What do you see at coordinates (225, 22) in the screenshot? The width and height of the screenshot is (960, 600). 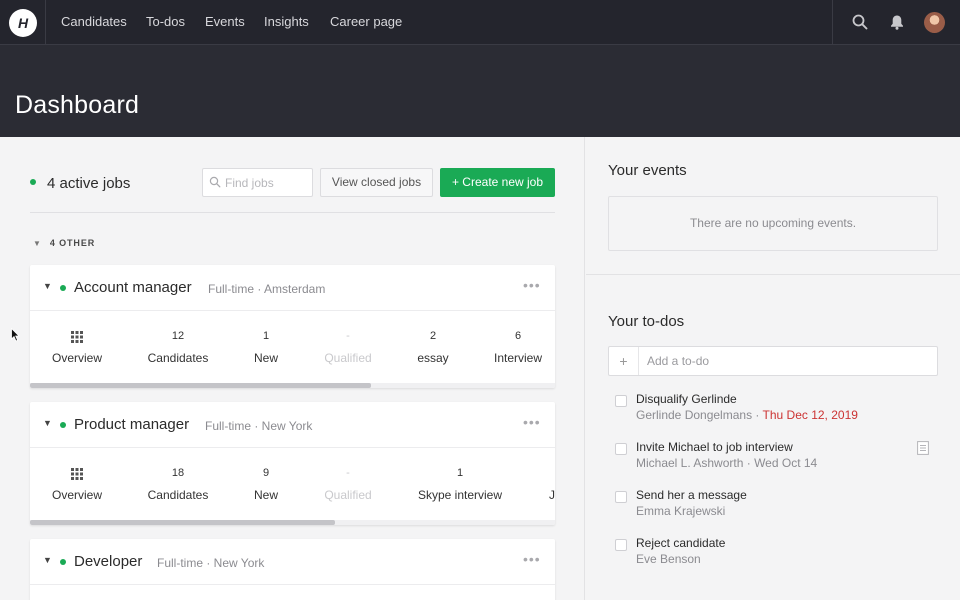 I see `nav-item-events: Events` at bounding box center [225, 22].